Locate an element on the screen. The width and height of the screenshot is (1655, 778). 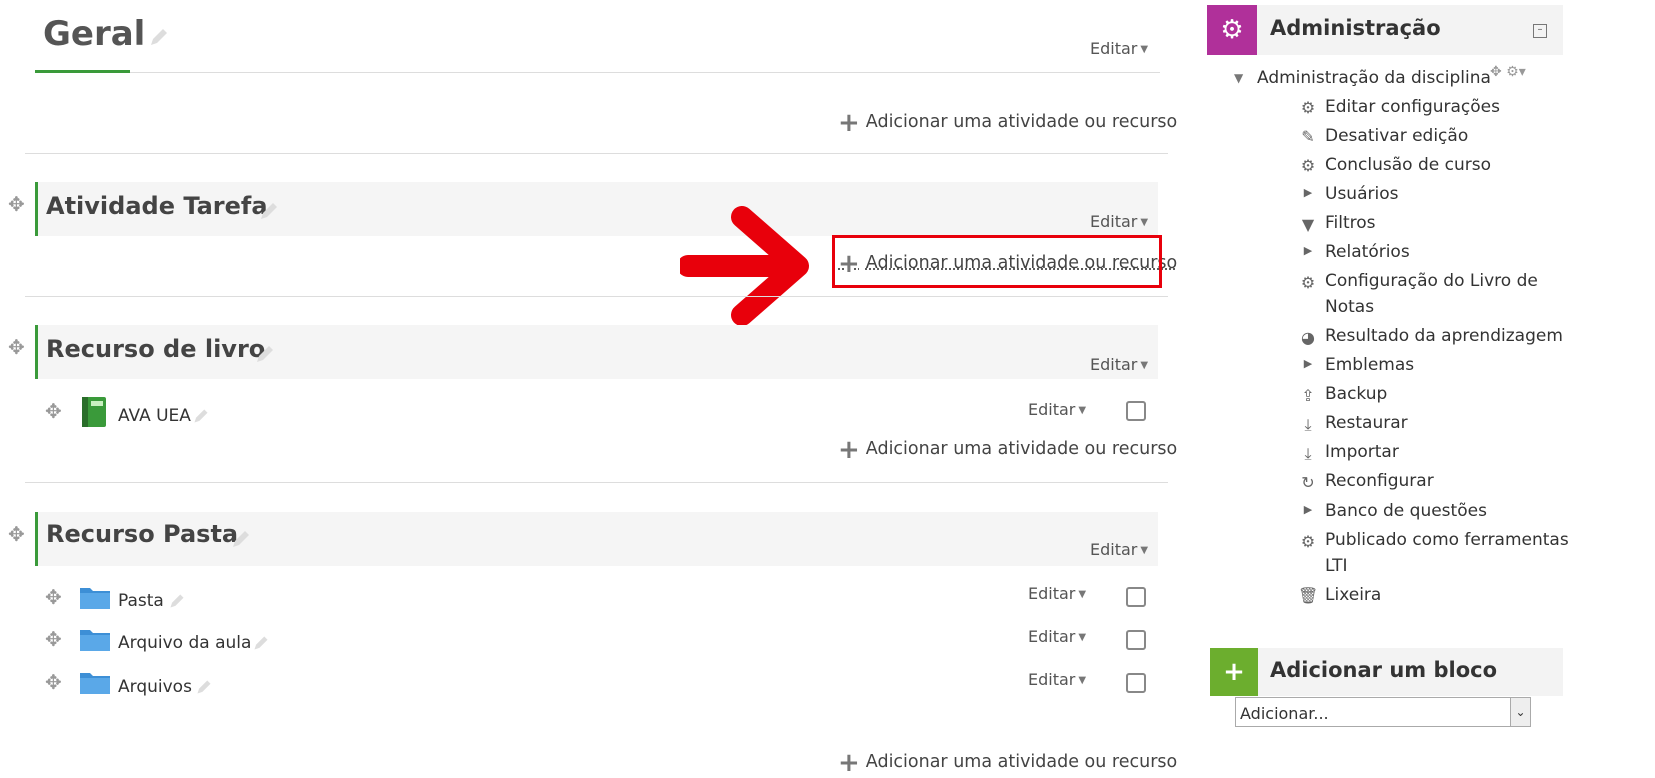
highlight-box is located at coordinates (997, 261).